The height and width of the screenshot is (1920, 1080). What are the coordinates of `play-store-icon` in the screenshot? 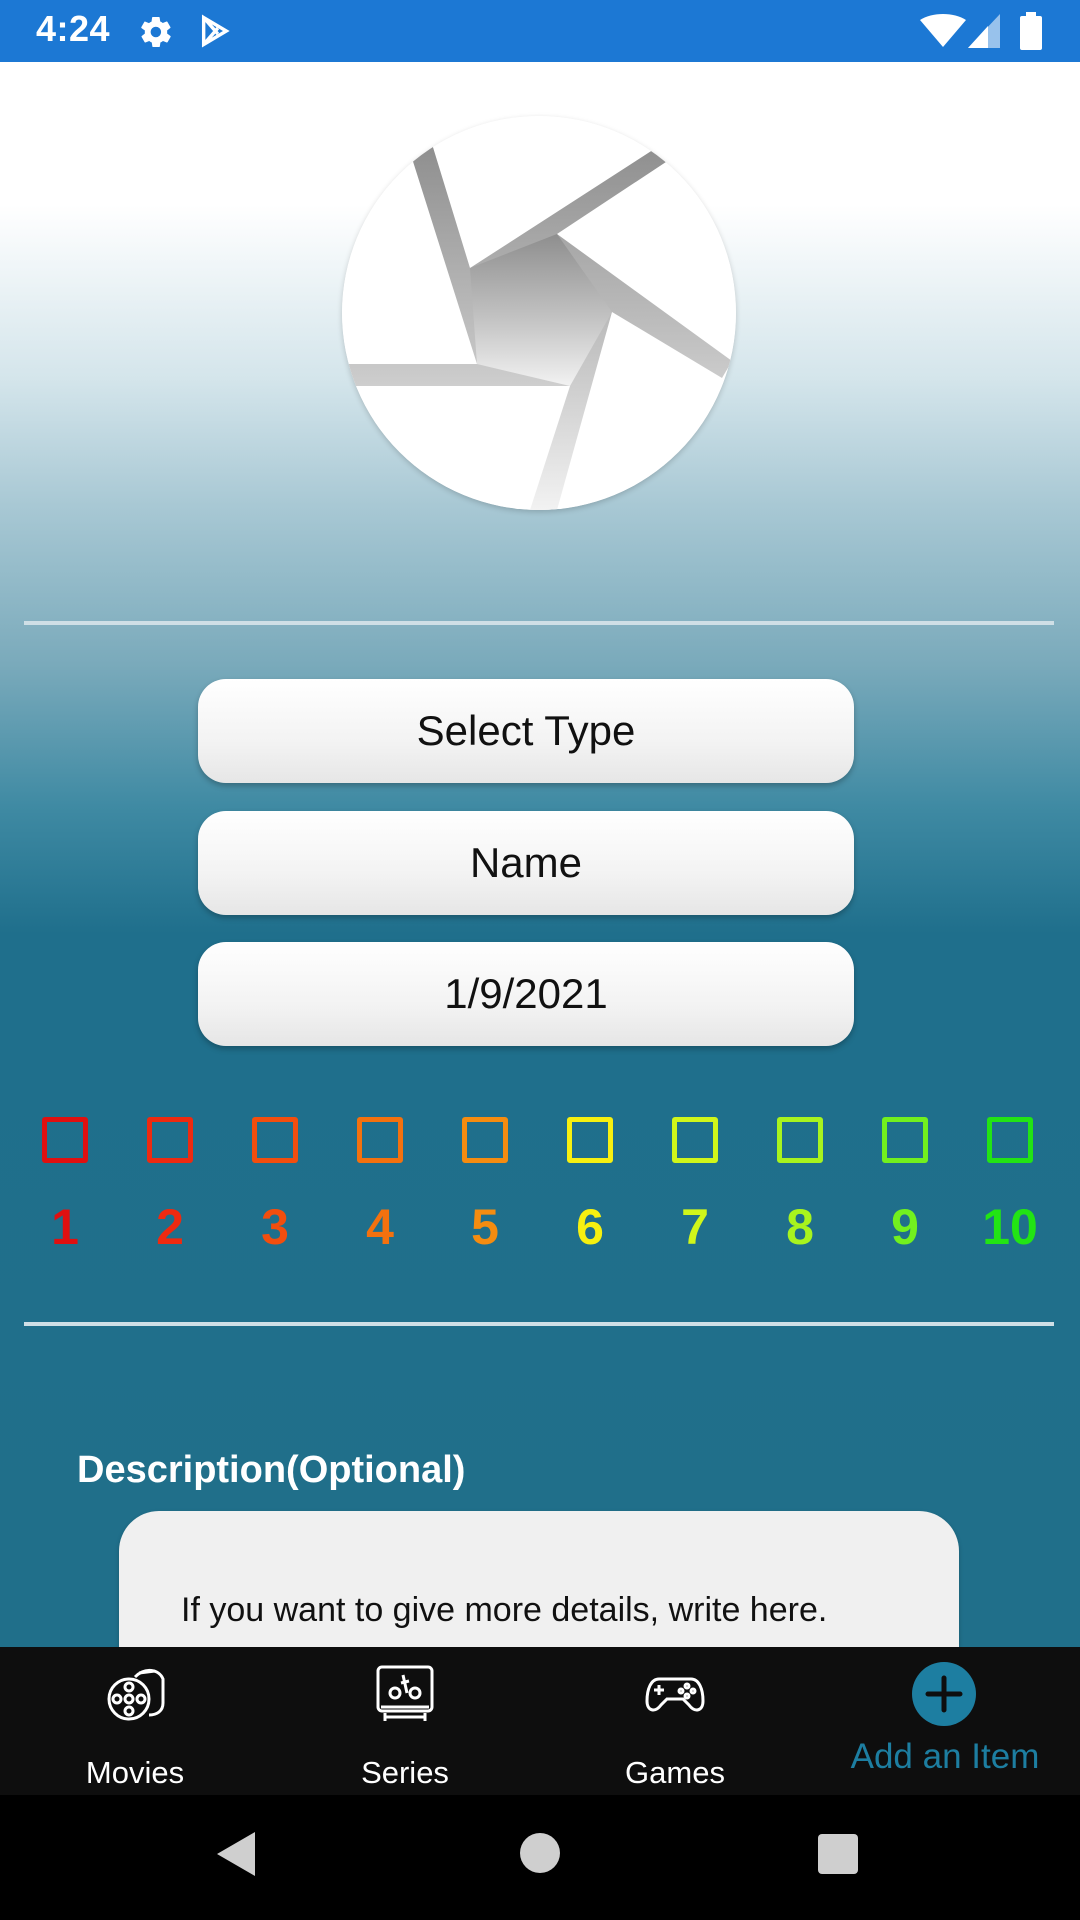 It's located at (215, 31).